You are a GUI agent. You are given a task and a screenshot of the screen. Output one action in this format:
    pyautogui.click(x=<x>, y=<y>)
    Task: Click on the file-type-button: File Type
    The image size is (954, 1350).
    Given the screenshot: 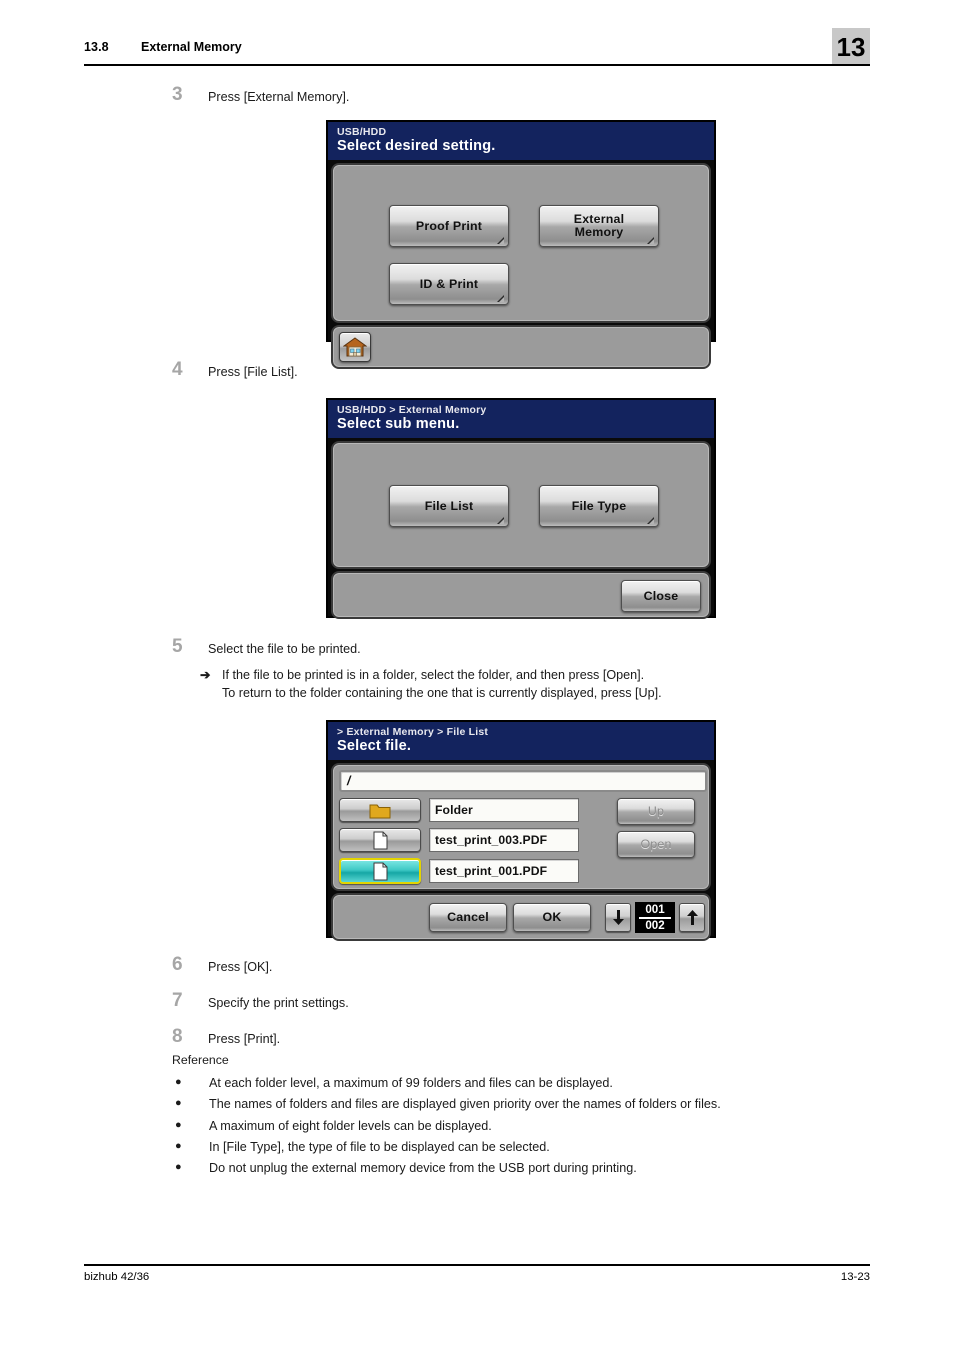 What is the action you would take?
    pyautogui.click(x=599, y=506)
    